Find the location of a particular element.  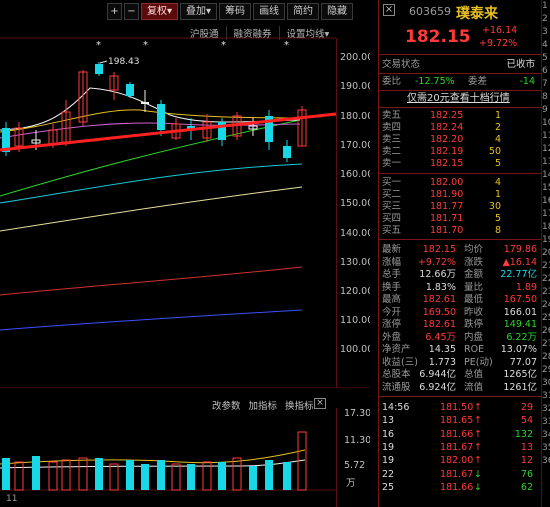

side-list-item: 23 is located at coordinates (546, 292).